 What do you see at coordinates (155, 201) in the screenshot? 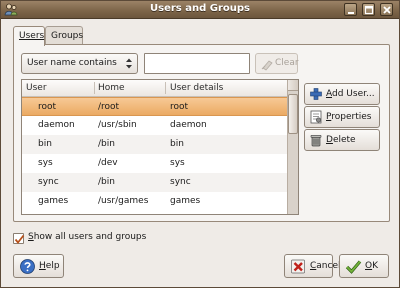
I see `table-row: games /usr/games games` at bounding box center [155, 201].